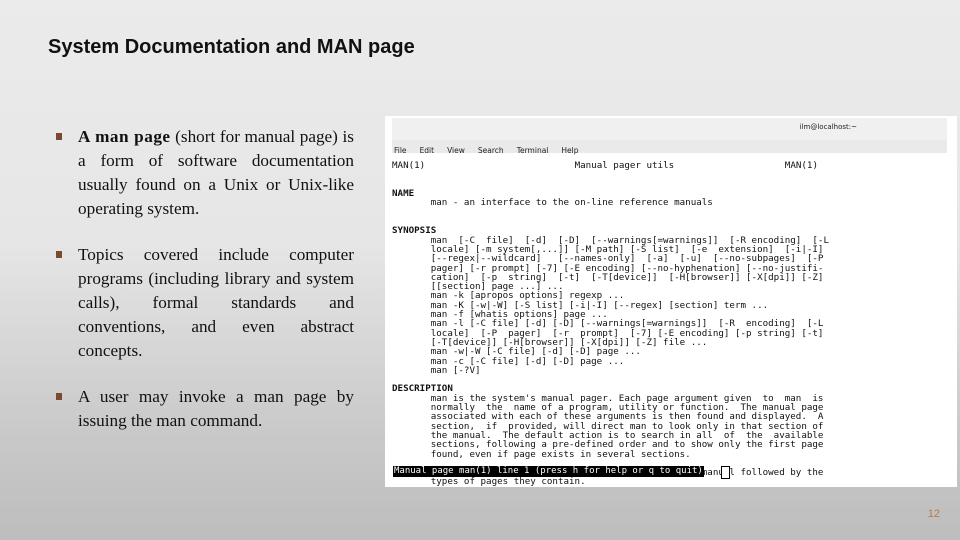 Image resolution: width=960 pixels, height=540 pixels. Describe the element at coordinates (669, 129) in the screenshot. I see `terminal-titlebar: ilm@localhost:~` at that location.